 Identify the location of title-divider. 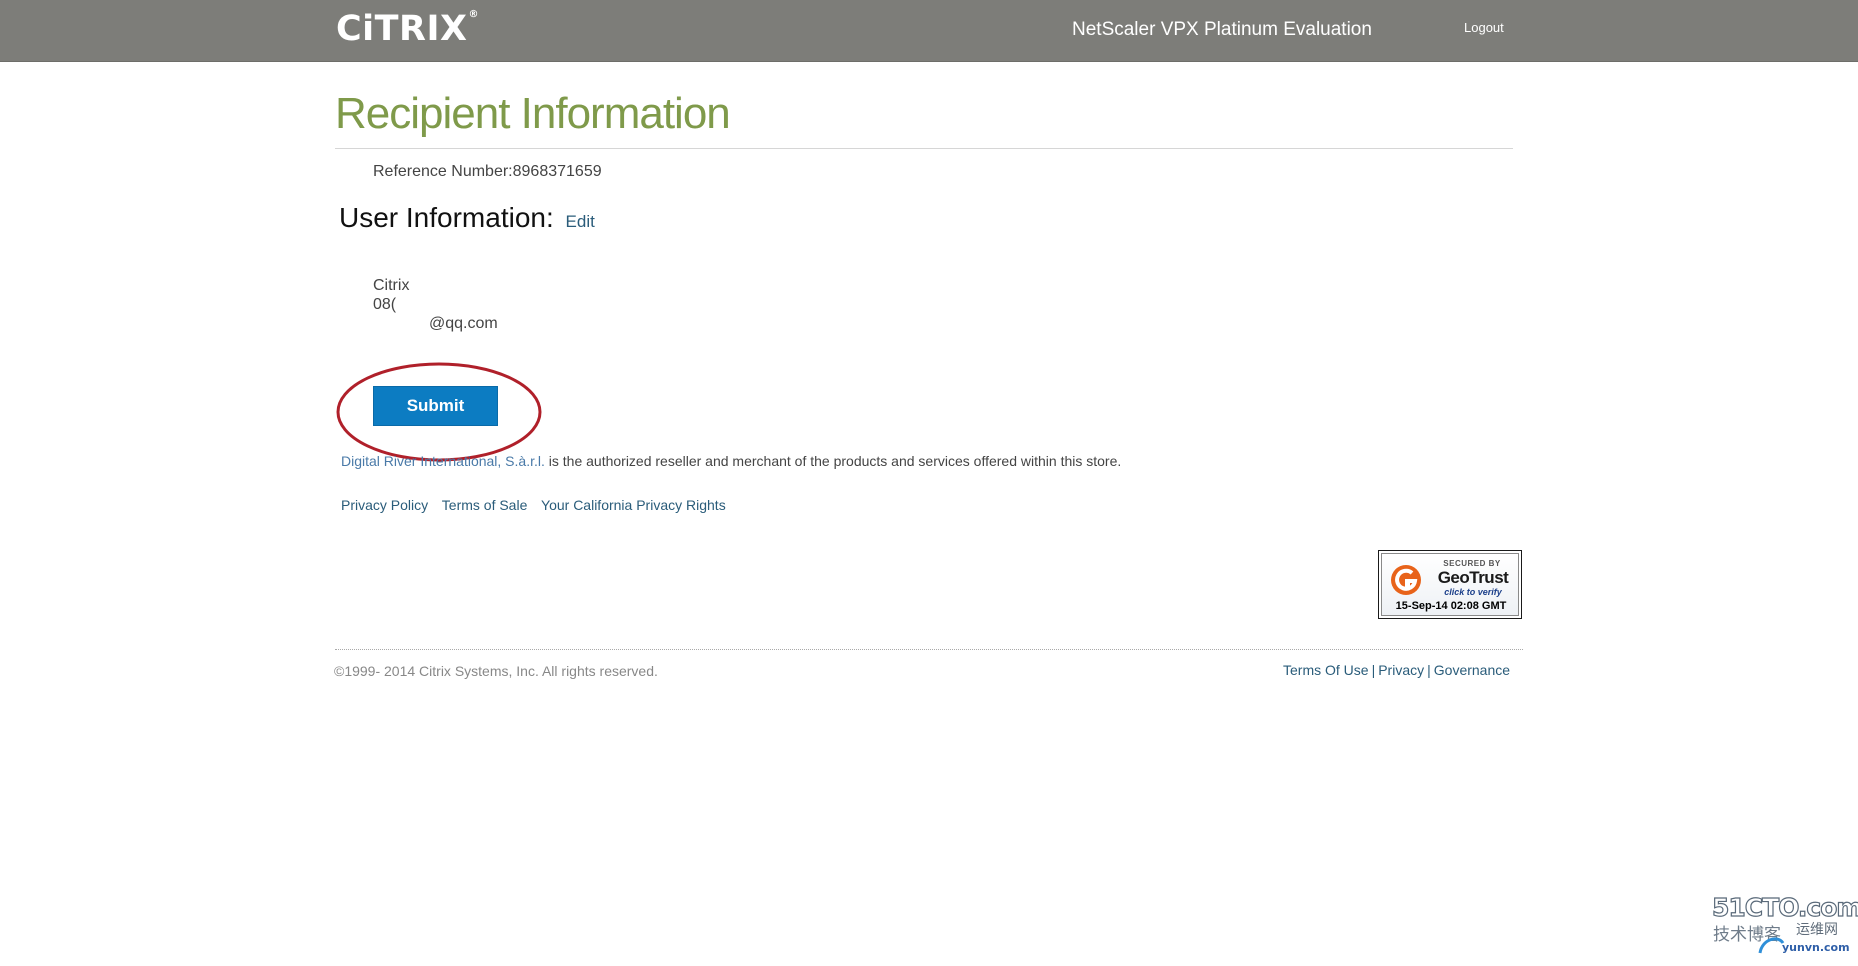
(924, 148).